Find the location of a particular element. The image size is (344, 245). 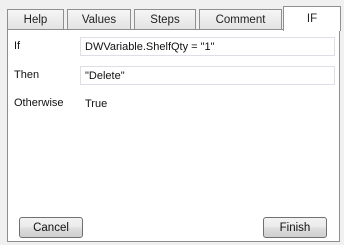

tab-bar: Help Values Steps Comment IF is located at coordinates (174, 18).